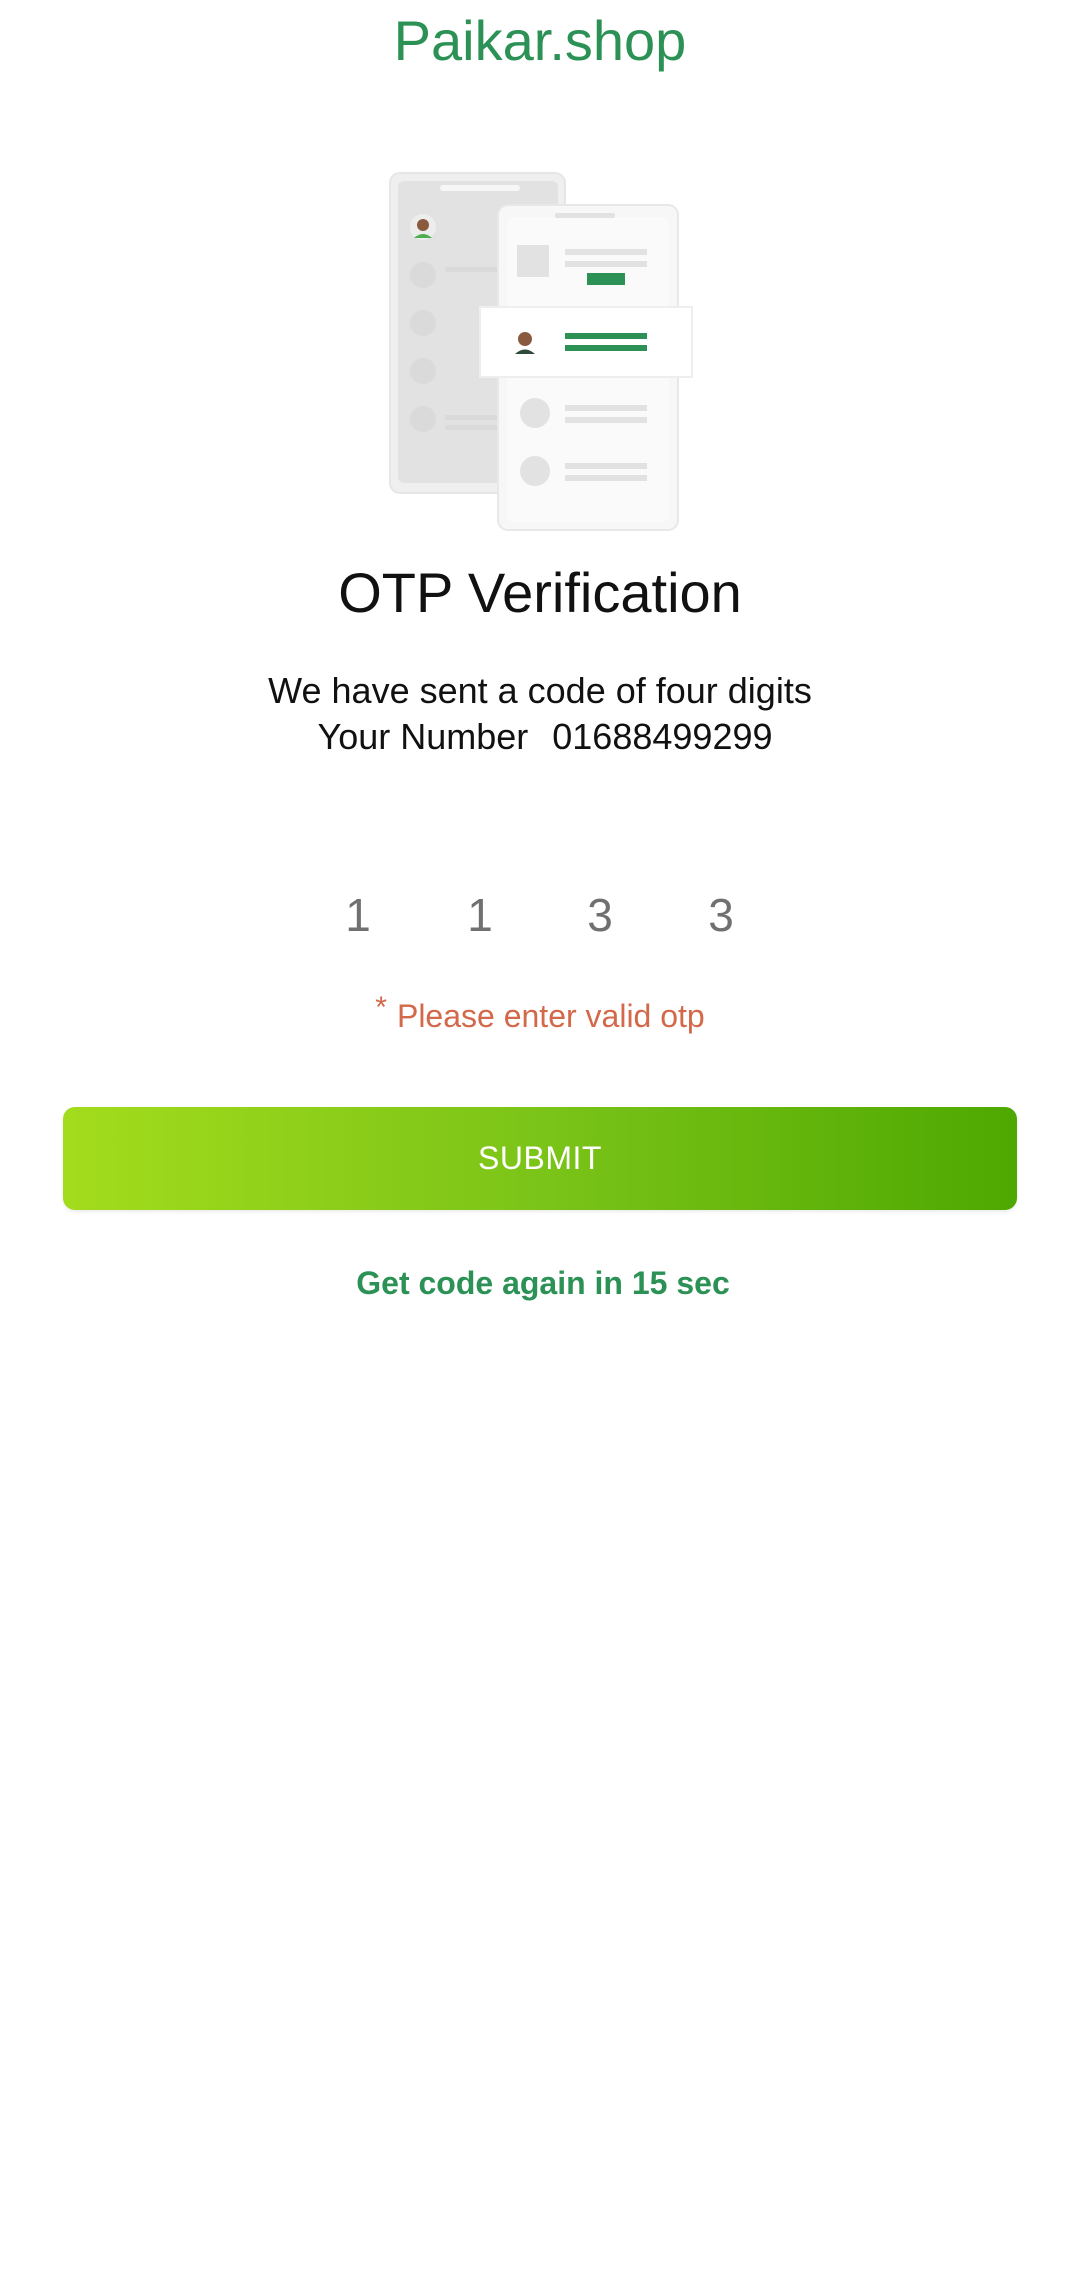 This screenshot has width=1080, height=2282. Describe the element at coordinates (540, 592) in the screenshot. I see `page-title: OTP Verification` at that location.